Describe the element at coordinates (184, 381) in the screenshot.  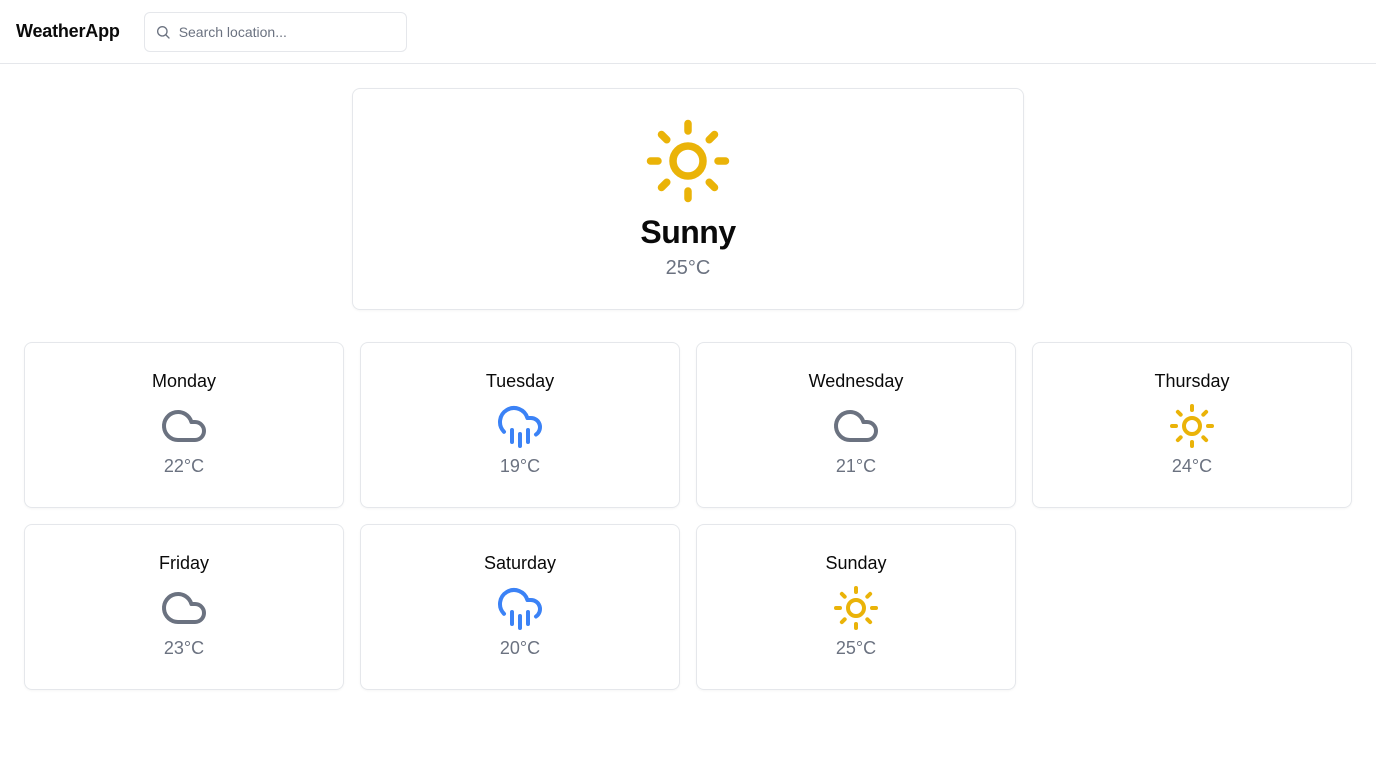
I see `forecast-day-label: Monday` at that location.